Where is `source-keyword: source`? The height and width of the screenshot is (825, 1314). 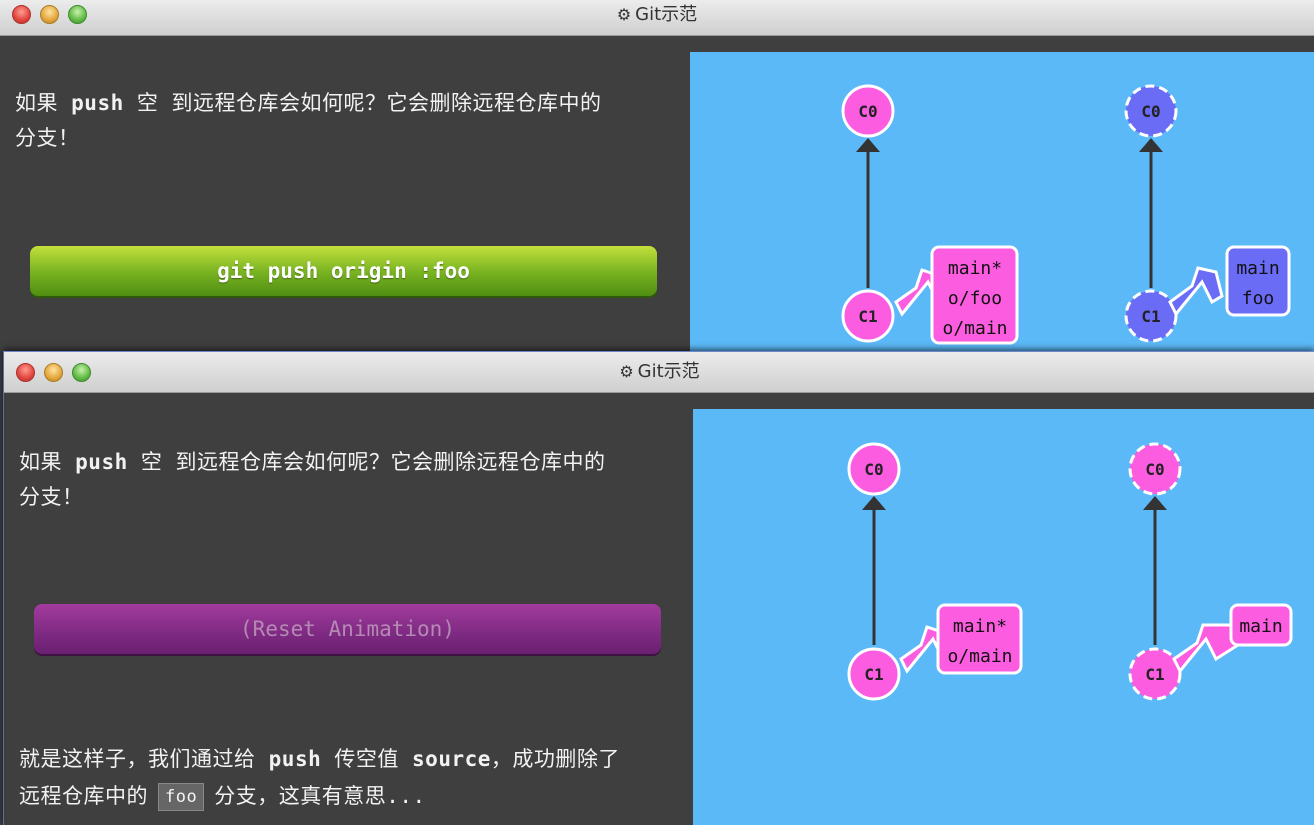 source-keyword: source is located at coordinates (451, 759).